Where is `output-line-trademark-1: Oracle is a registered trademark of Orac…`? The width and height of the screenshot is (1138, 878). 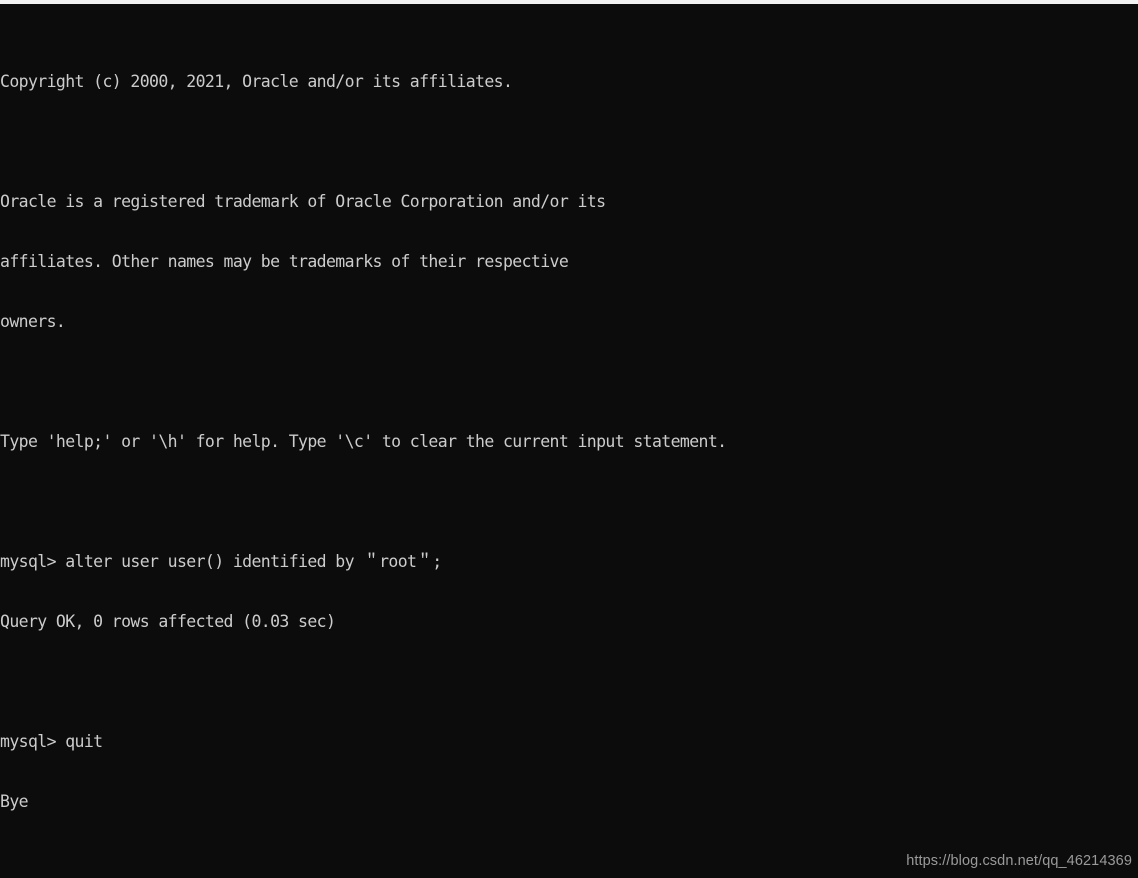 output-line-trademark-1: Oracle is a registered trademark of Orac… is located at coordinates (303, 201).